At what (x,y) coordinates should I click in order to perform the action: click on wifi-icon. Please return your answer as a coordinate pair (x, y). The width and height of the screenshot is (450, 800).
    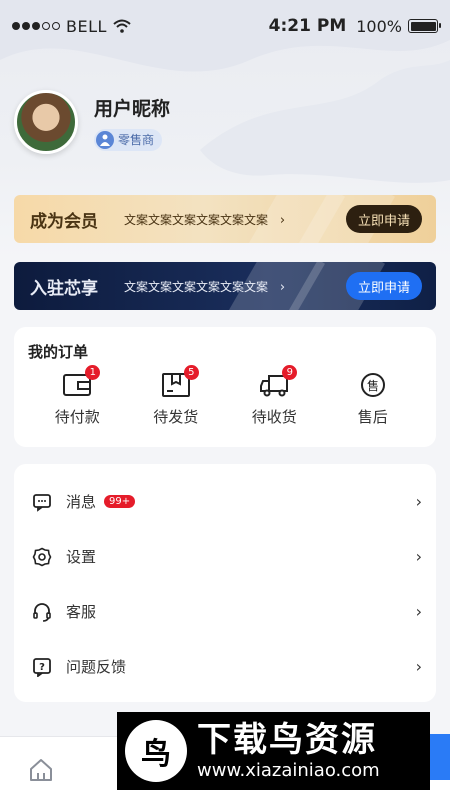
    Looking at the image, I should click on (122, 26).